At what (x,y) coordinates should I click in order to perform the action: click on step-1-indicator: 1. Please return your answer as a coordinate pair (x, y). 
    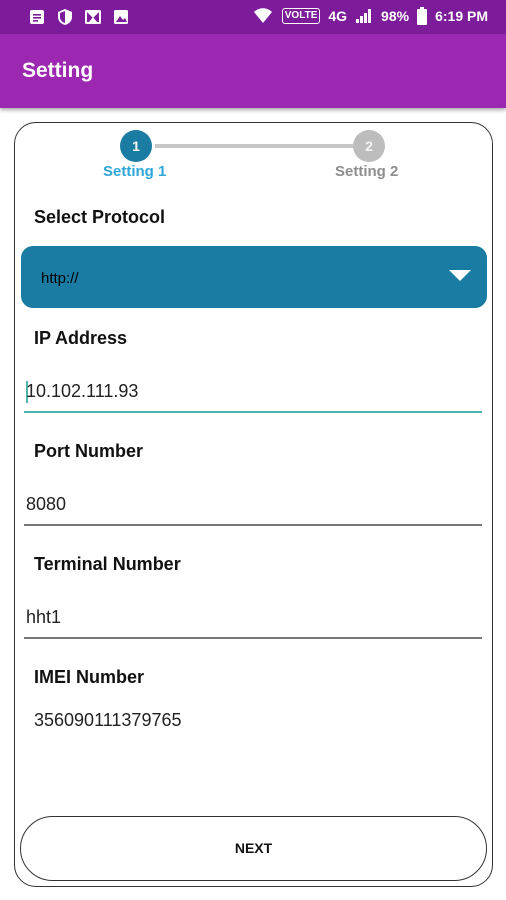
    Looking at the image, I should click on (136, 146).